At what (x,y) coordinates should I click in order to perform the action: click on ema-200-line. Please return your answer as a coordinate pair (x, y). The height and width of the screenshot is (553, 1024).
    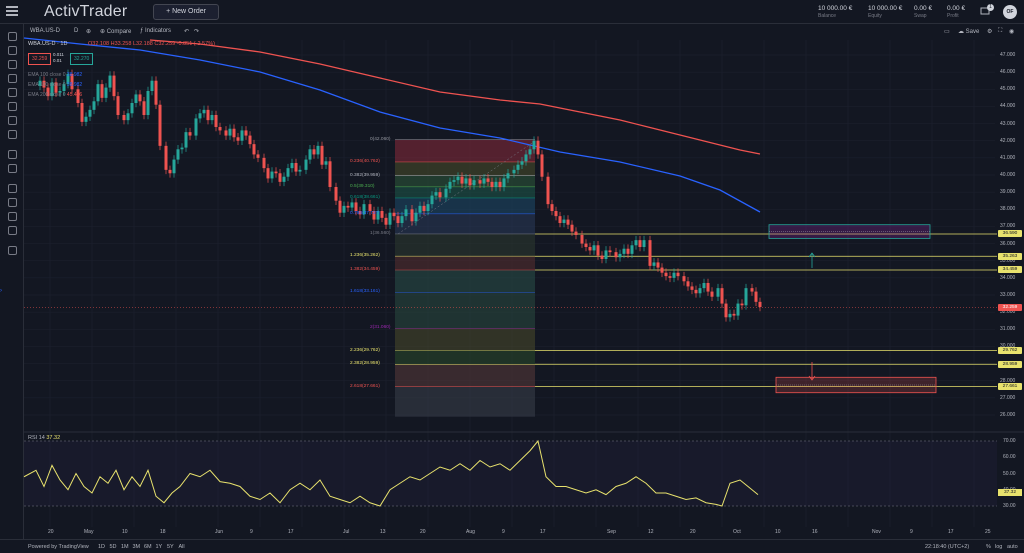
    Looking at the image, I should click on (455, 97).